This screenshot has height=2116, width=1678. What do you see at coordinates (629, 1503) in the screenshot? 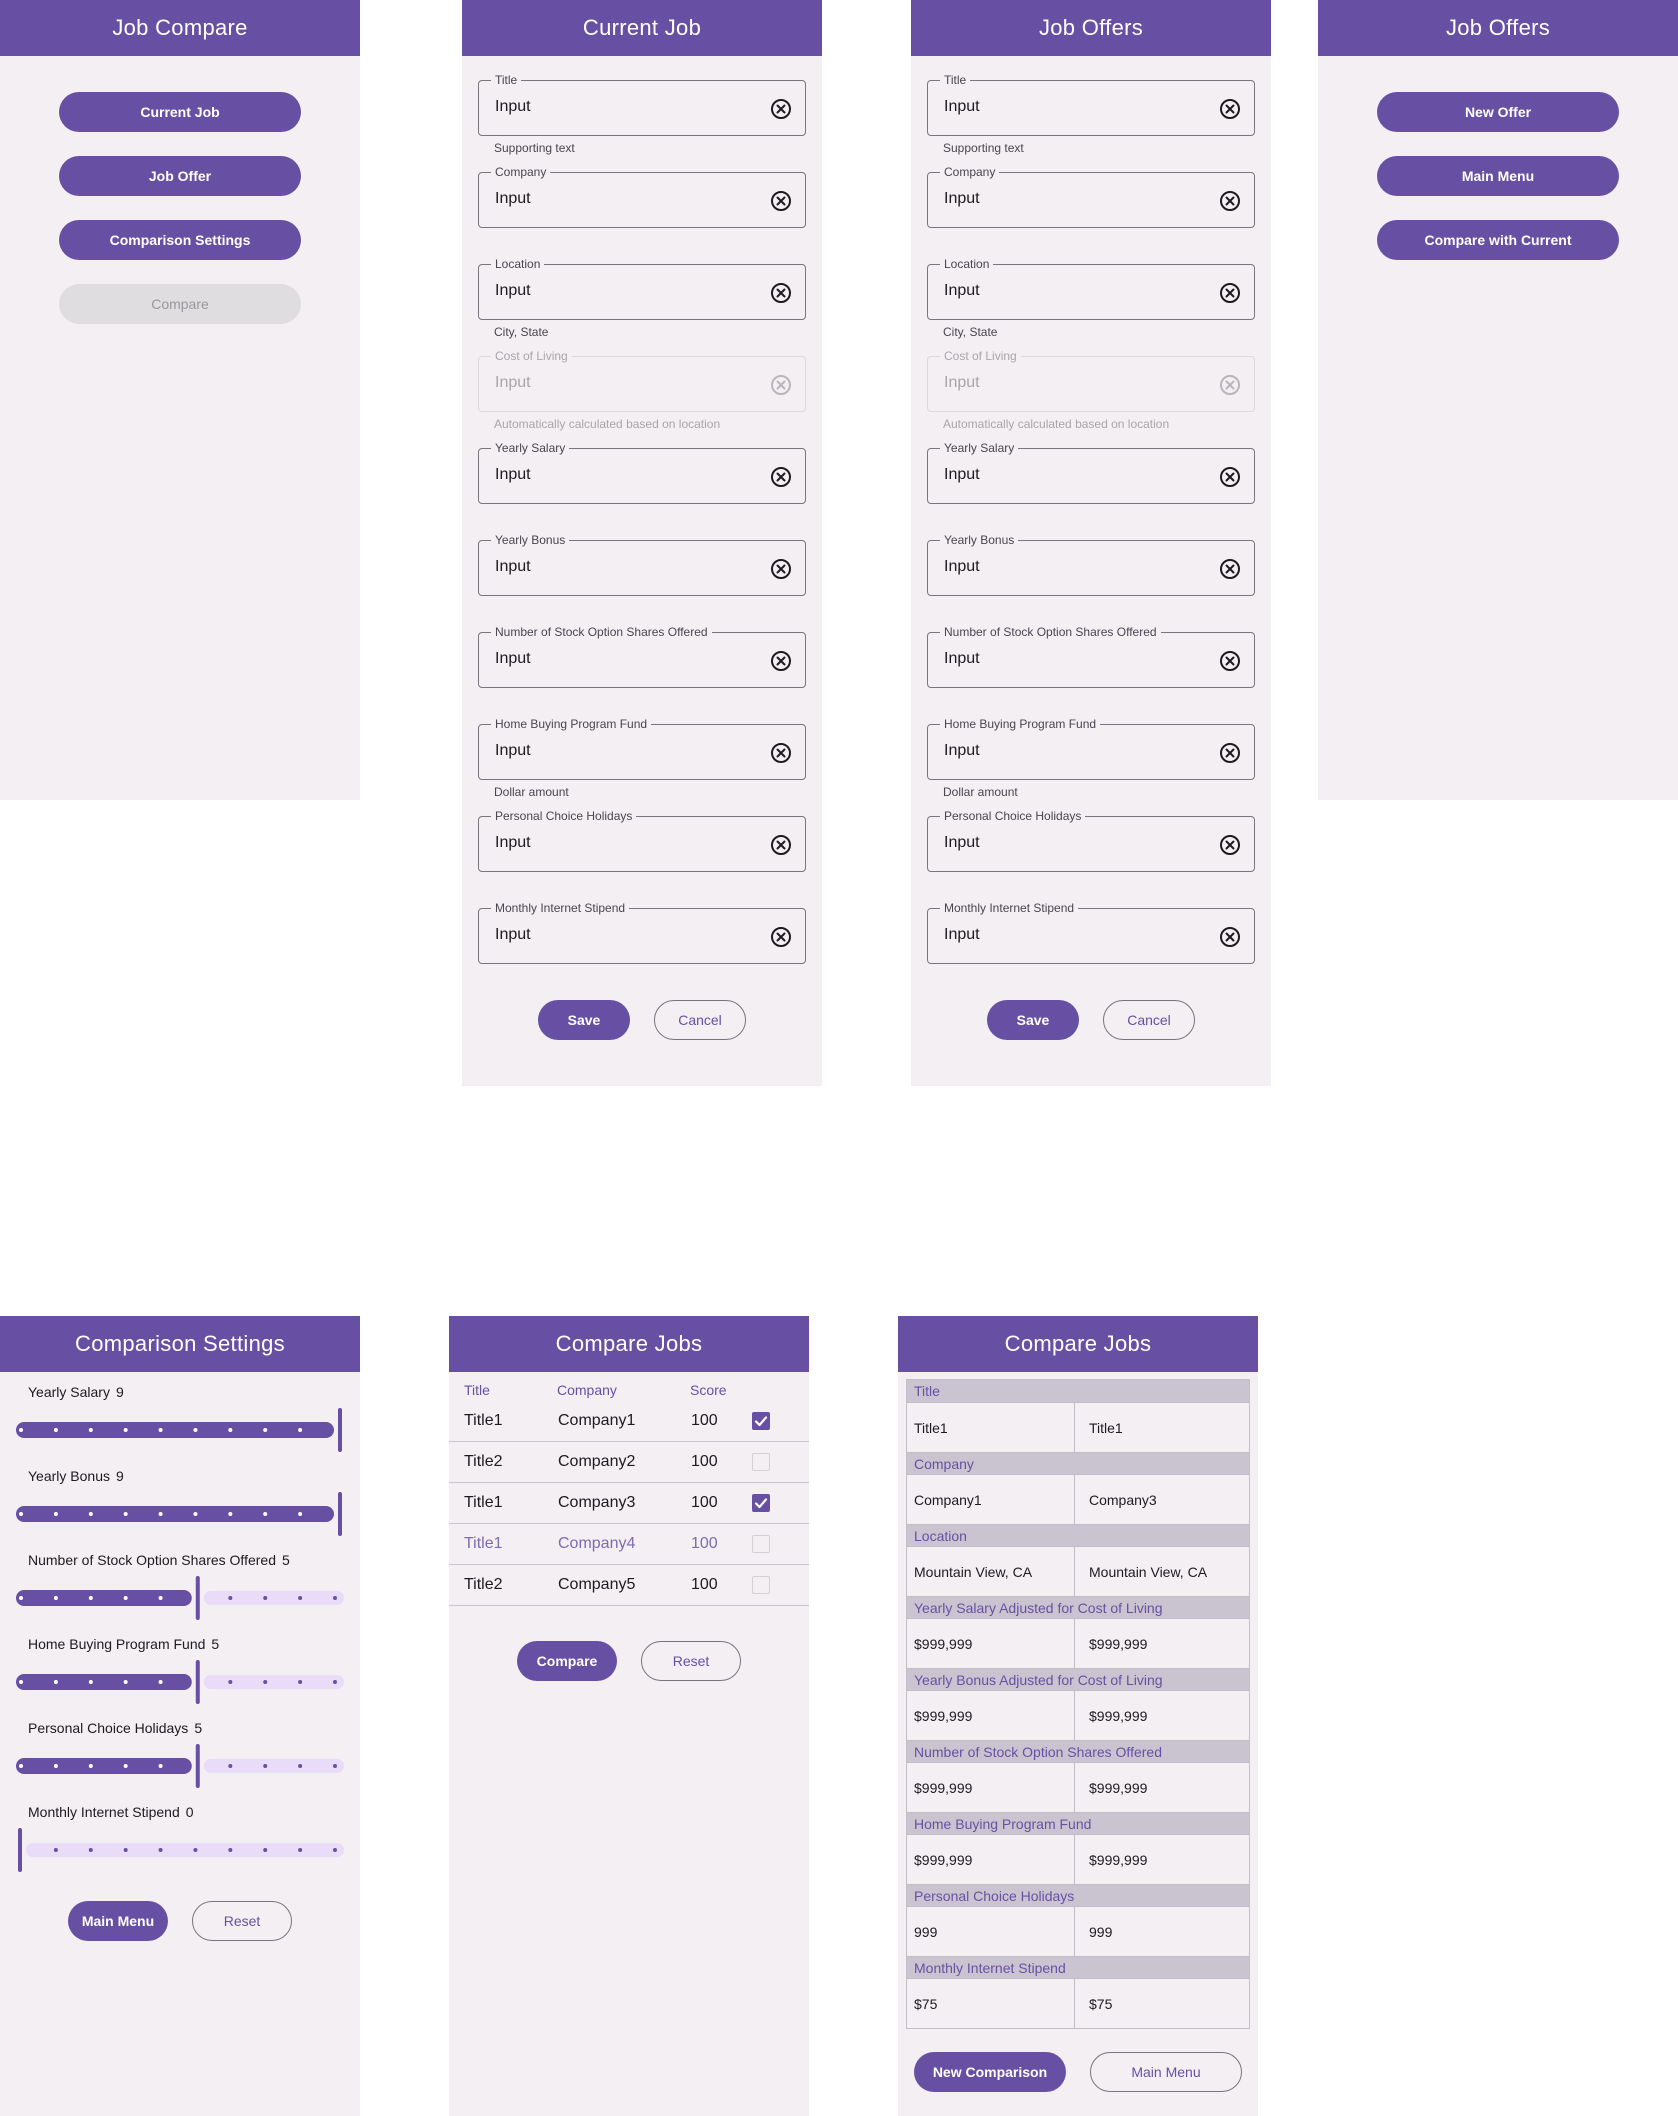
I see `table-row: Title1 Company3 100` at bounding box center [629, 1503].